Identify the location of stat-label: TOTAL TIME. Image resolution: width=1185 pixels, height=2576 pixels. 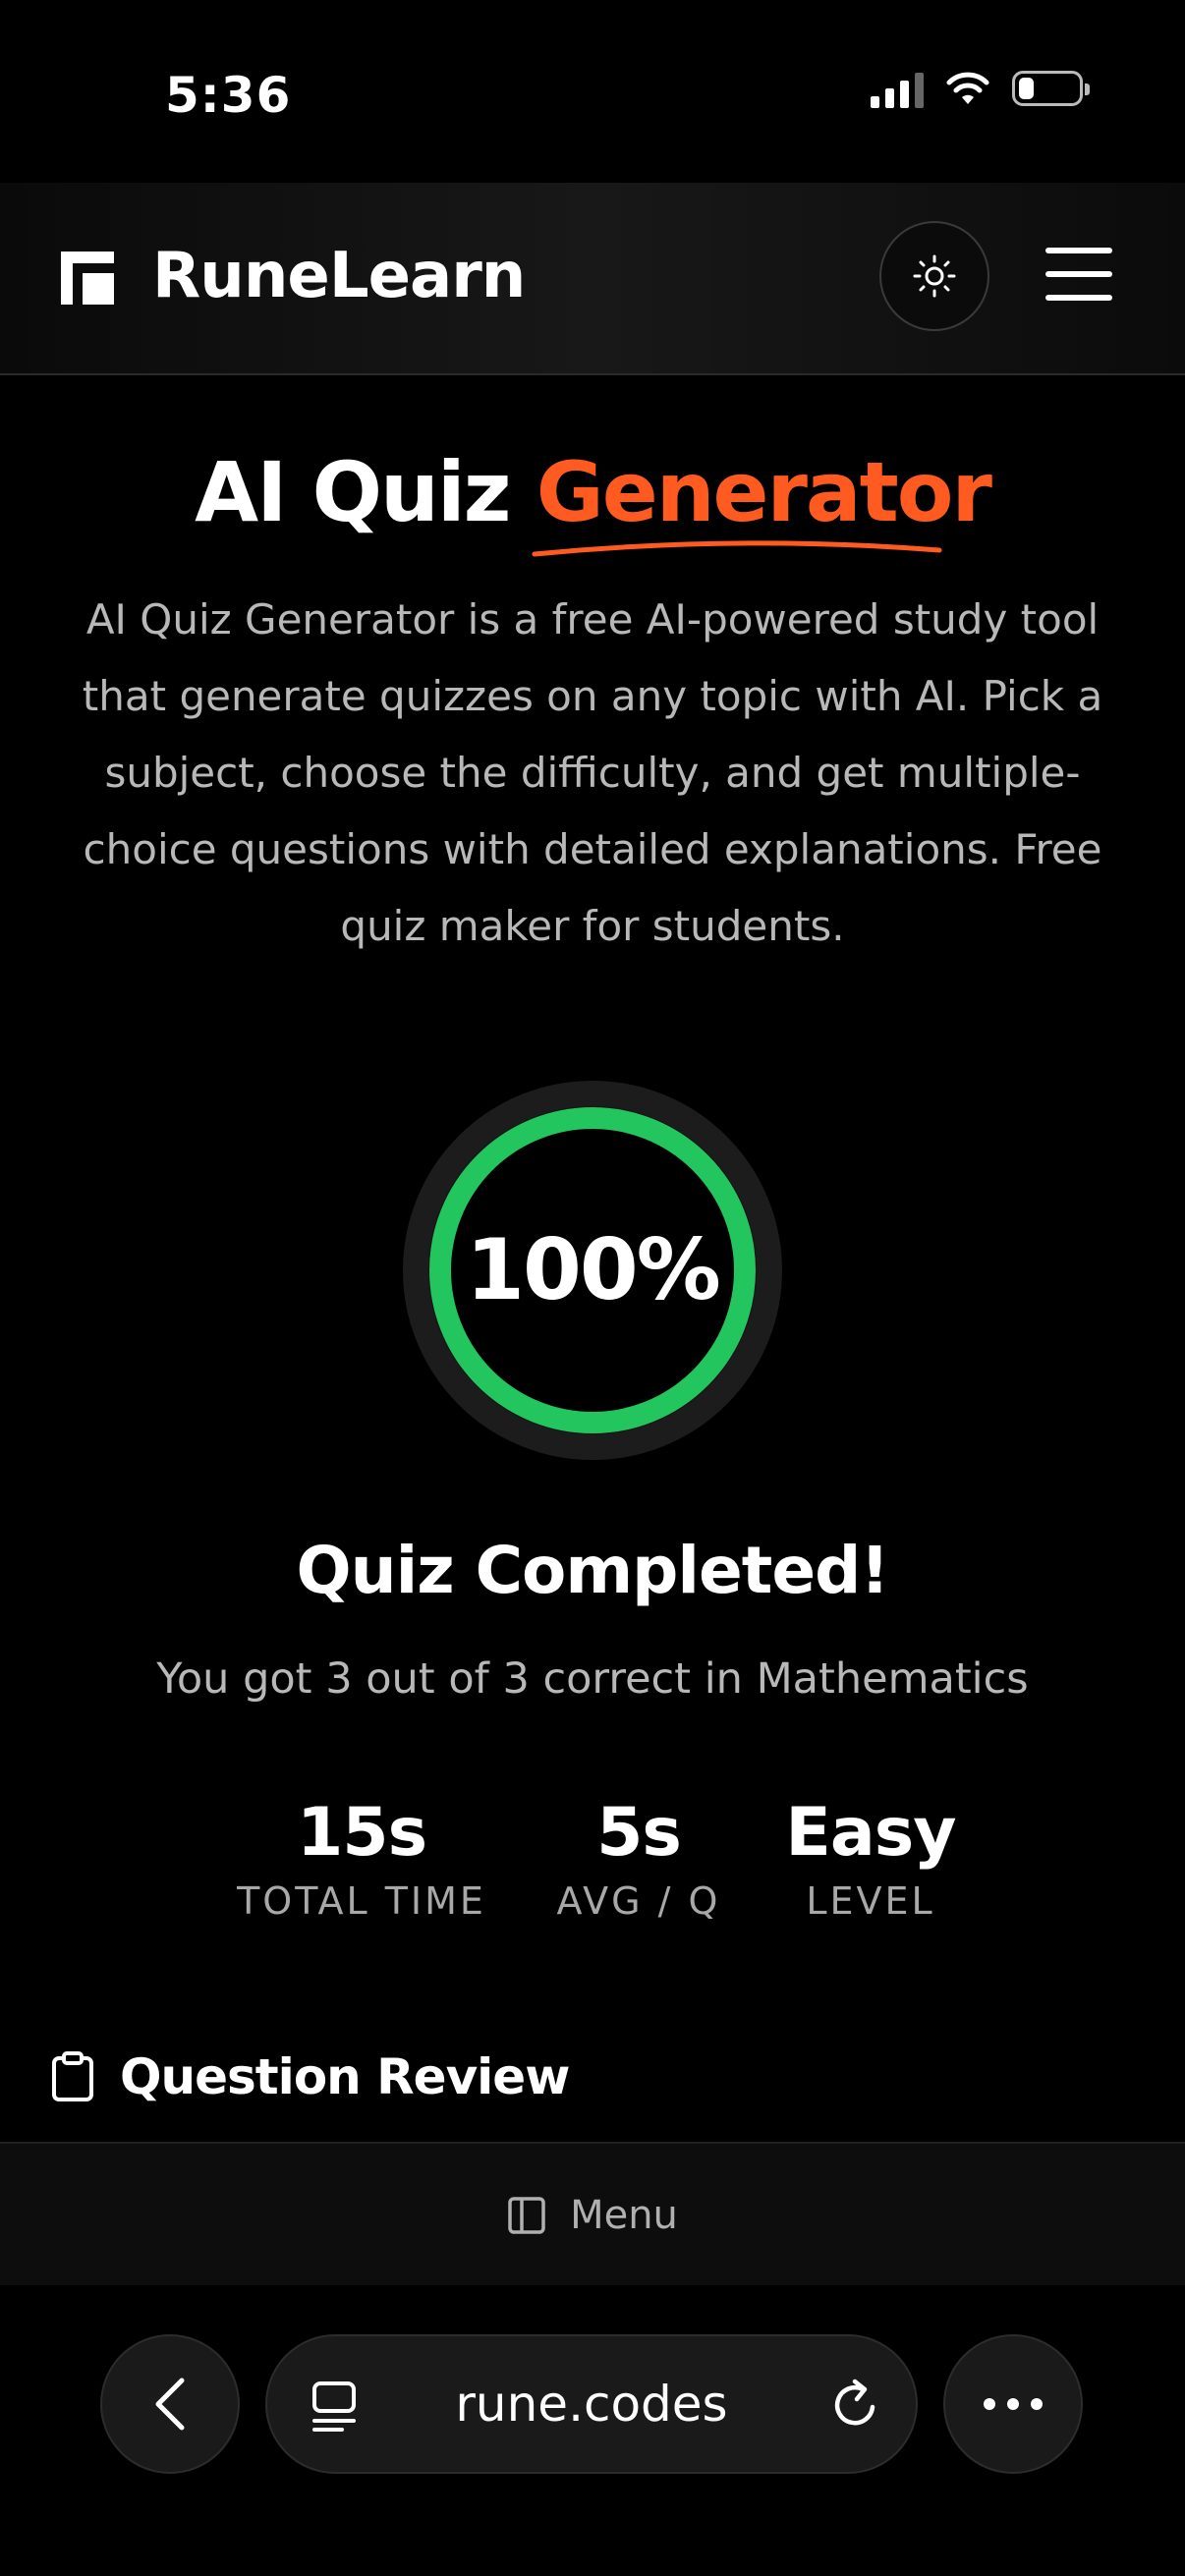
(362, 1901).